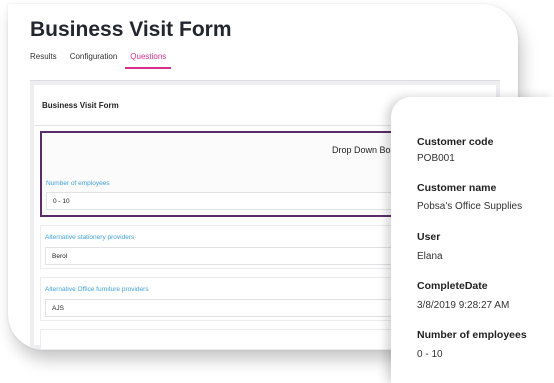 The image size is (554, 383). I want to click on question-label: Alternative Office furniture providers, so click(97, 289).